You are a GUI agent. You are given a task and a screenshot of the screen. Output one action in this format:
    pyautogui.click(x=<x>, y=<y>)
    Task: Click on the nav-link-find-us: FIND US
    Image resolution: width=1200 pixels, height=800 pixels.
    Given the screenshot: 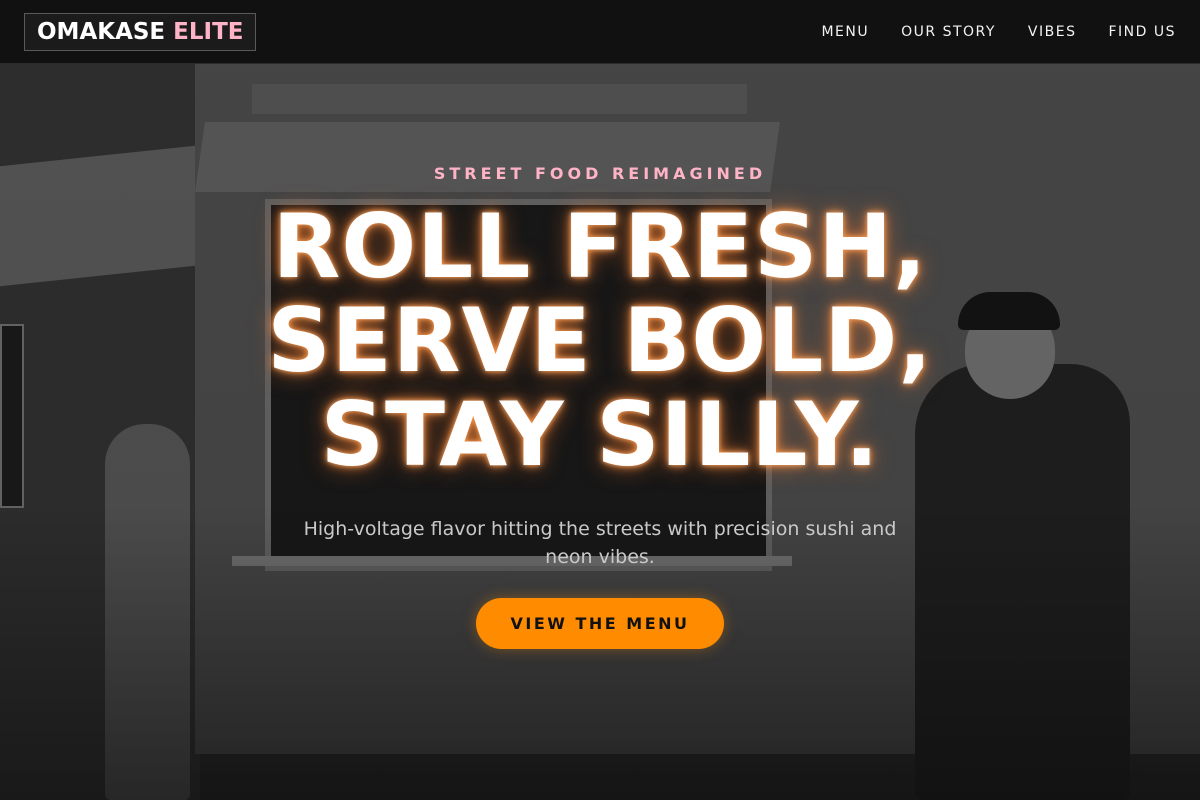 What is the action you would take?
    pyautogui.click(x=1142, y=32)
    